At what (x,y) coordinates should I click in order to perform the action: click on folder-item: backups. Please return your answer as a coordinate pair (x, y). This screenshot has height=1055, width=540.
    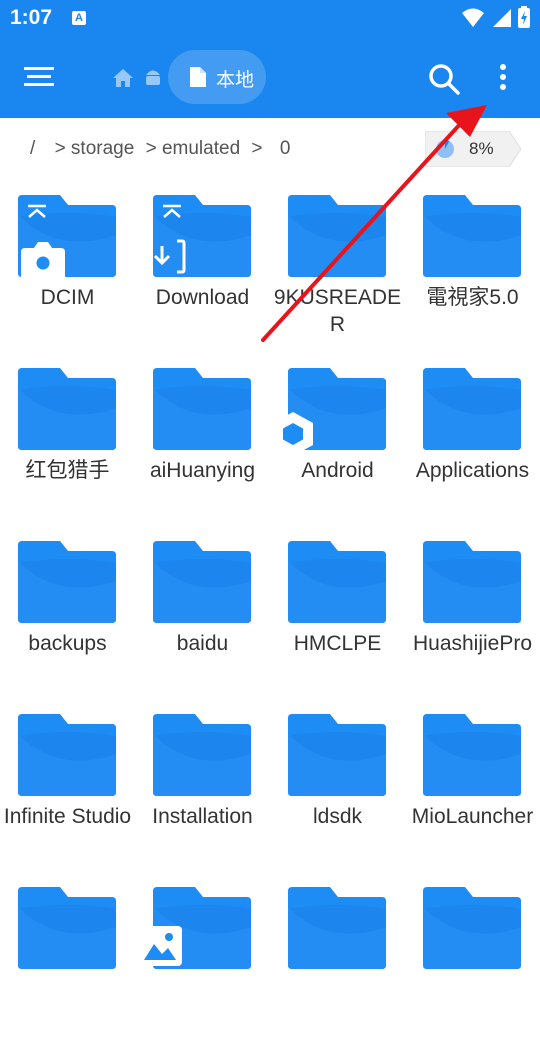
    Looking at the image, I should click on (67, 622).